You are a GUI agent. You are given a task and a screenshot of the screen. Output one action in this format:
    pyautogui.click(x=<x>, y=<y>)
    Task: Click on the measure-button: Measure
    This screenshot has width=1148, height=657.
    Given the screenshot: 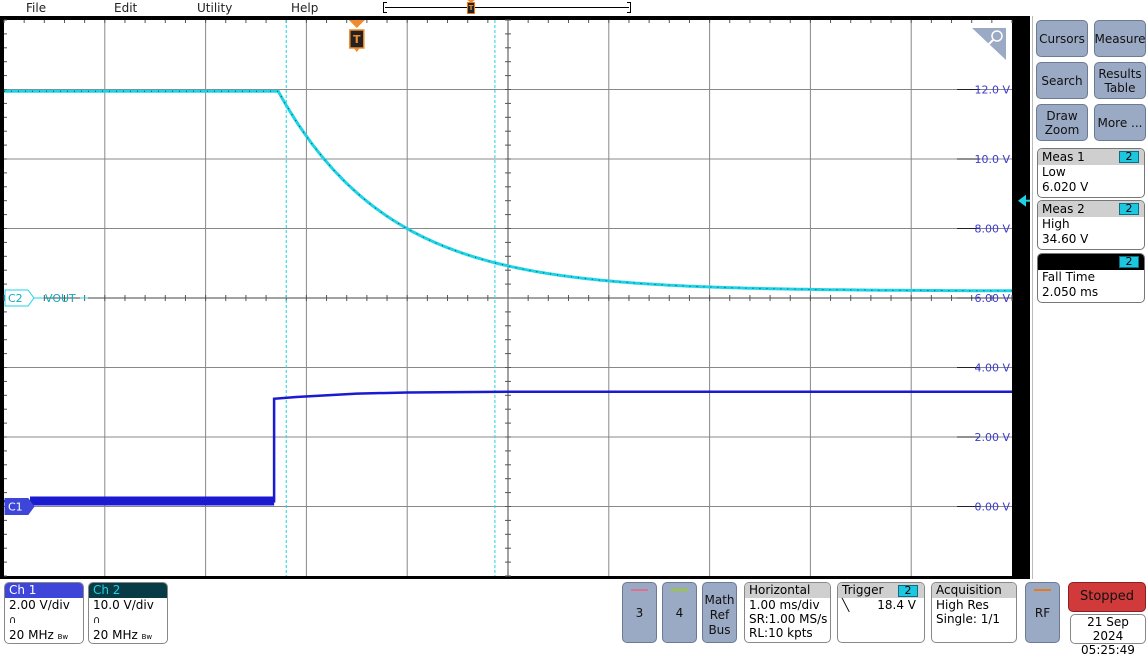 What is the action you would take?
    pyautogui.click(x=1120, y=38)
    